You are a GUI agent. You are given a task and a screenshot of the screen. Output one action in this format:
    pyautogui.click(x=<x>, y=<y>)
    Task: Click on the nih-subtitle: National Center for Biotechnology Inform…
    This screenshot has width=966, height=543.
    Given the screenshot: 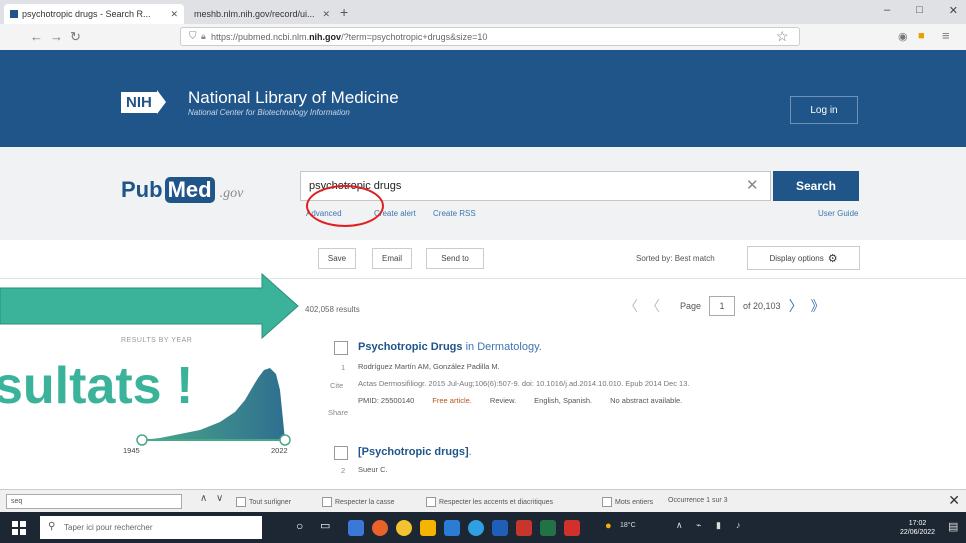 What is the action you would take?
    pyautogui.click(x=269, y=112)
    